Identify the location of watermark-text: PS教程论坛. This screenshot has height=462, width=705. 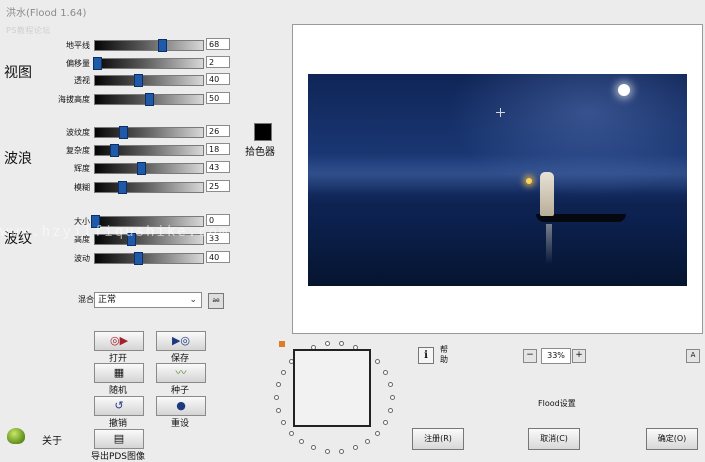
(28, 30).